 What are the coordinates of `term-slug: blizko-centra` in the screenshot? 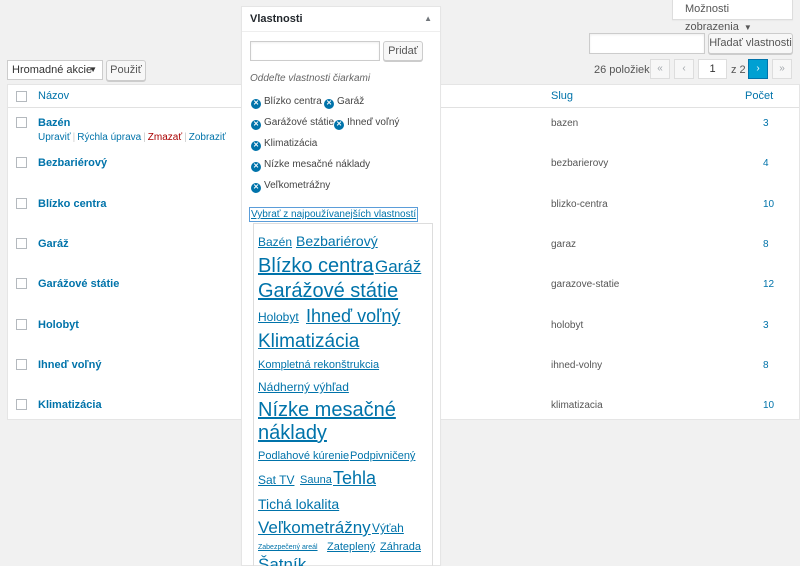 It's located at (579, 204).